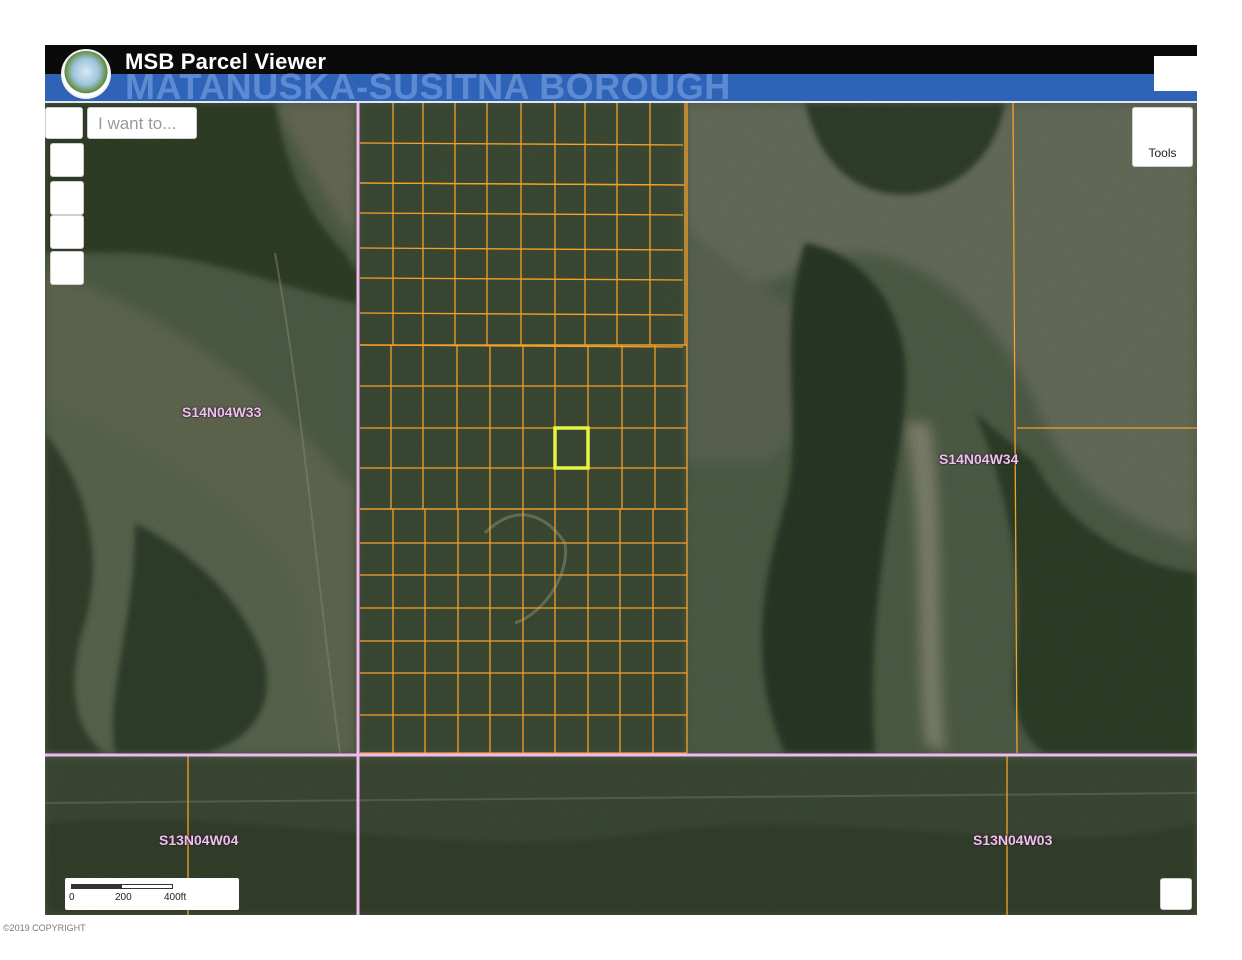  I want to click on tools-label: Tools, so click(1162, 153).